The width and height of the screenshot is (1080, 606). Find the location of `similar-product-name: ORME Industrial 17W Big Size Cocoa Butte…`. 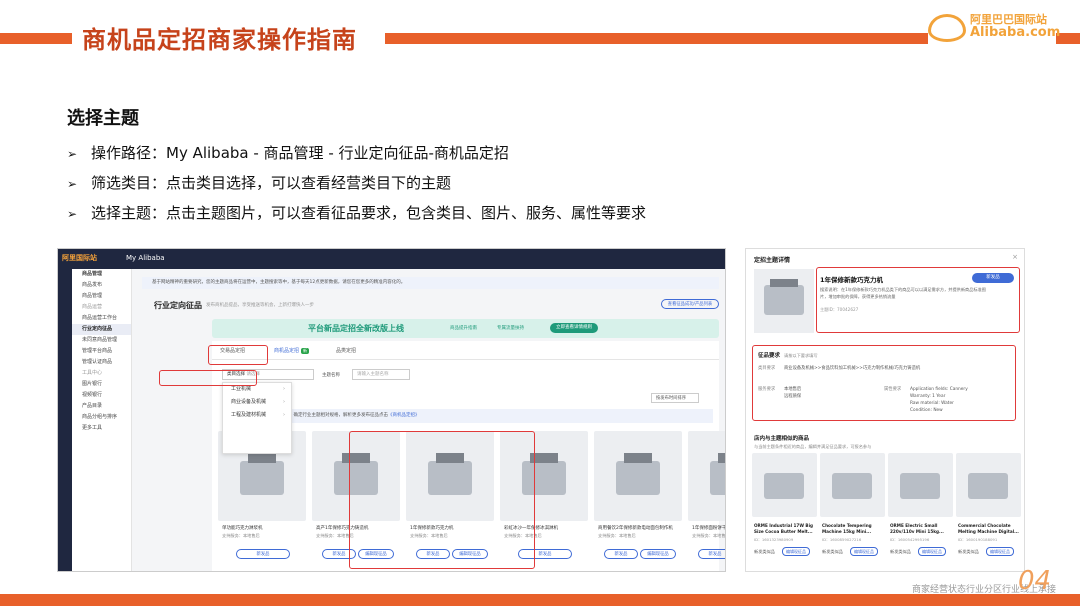

similar-product-name: ORME Industrial 17W Big Size Cocoa Butte… is located at coordinates (784, 528).